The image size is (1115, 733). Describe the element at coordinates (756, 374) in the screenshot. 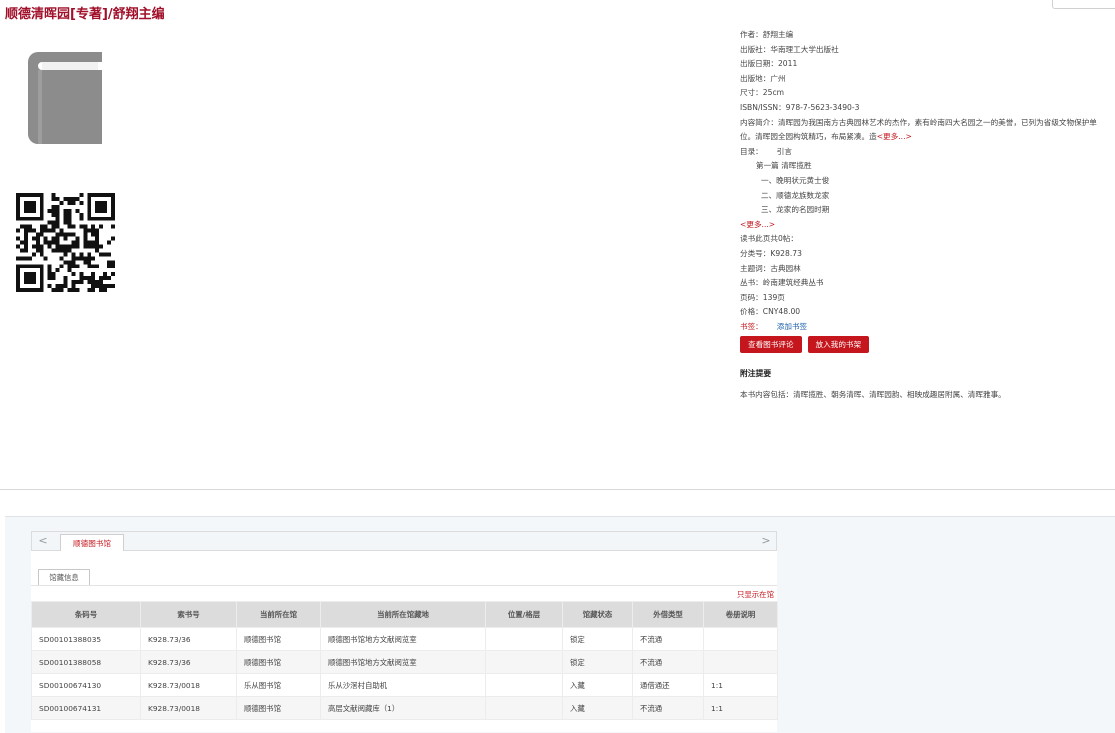

I see `notes-title: 附注提要` at that location.